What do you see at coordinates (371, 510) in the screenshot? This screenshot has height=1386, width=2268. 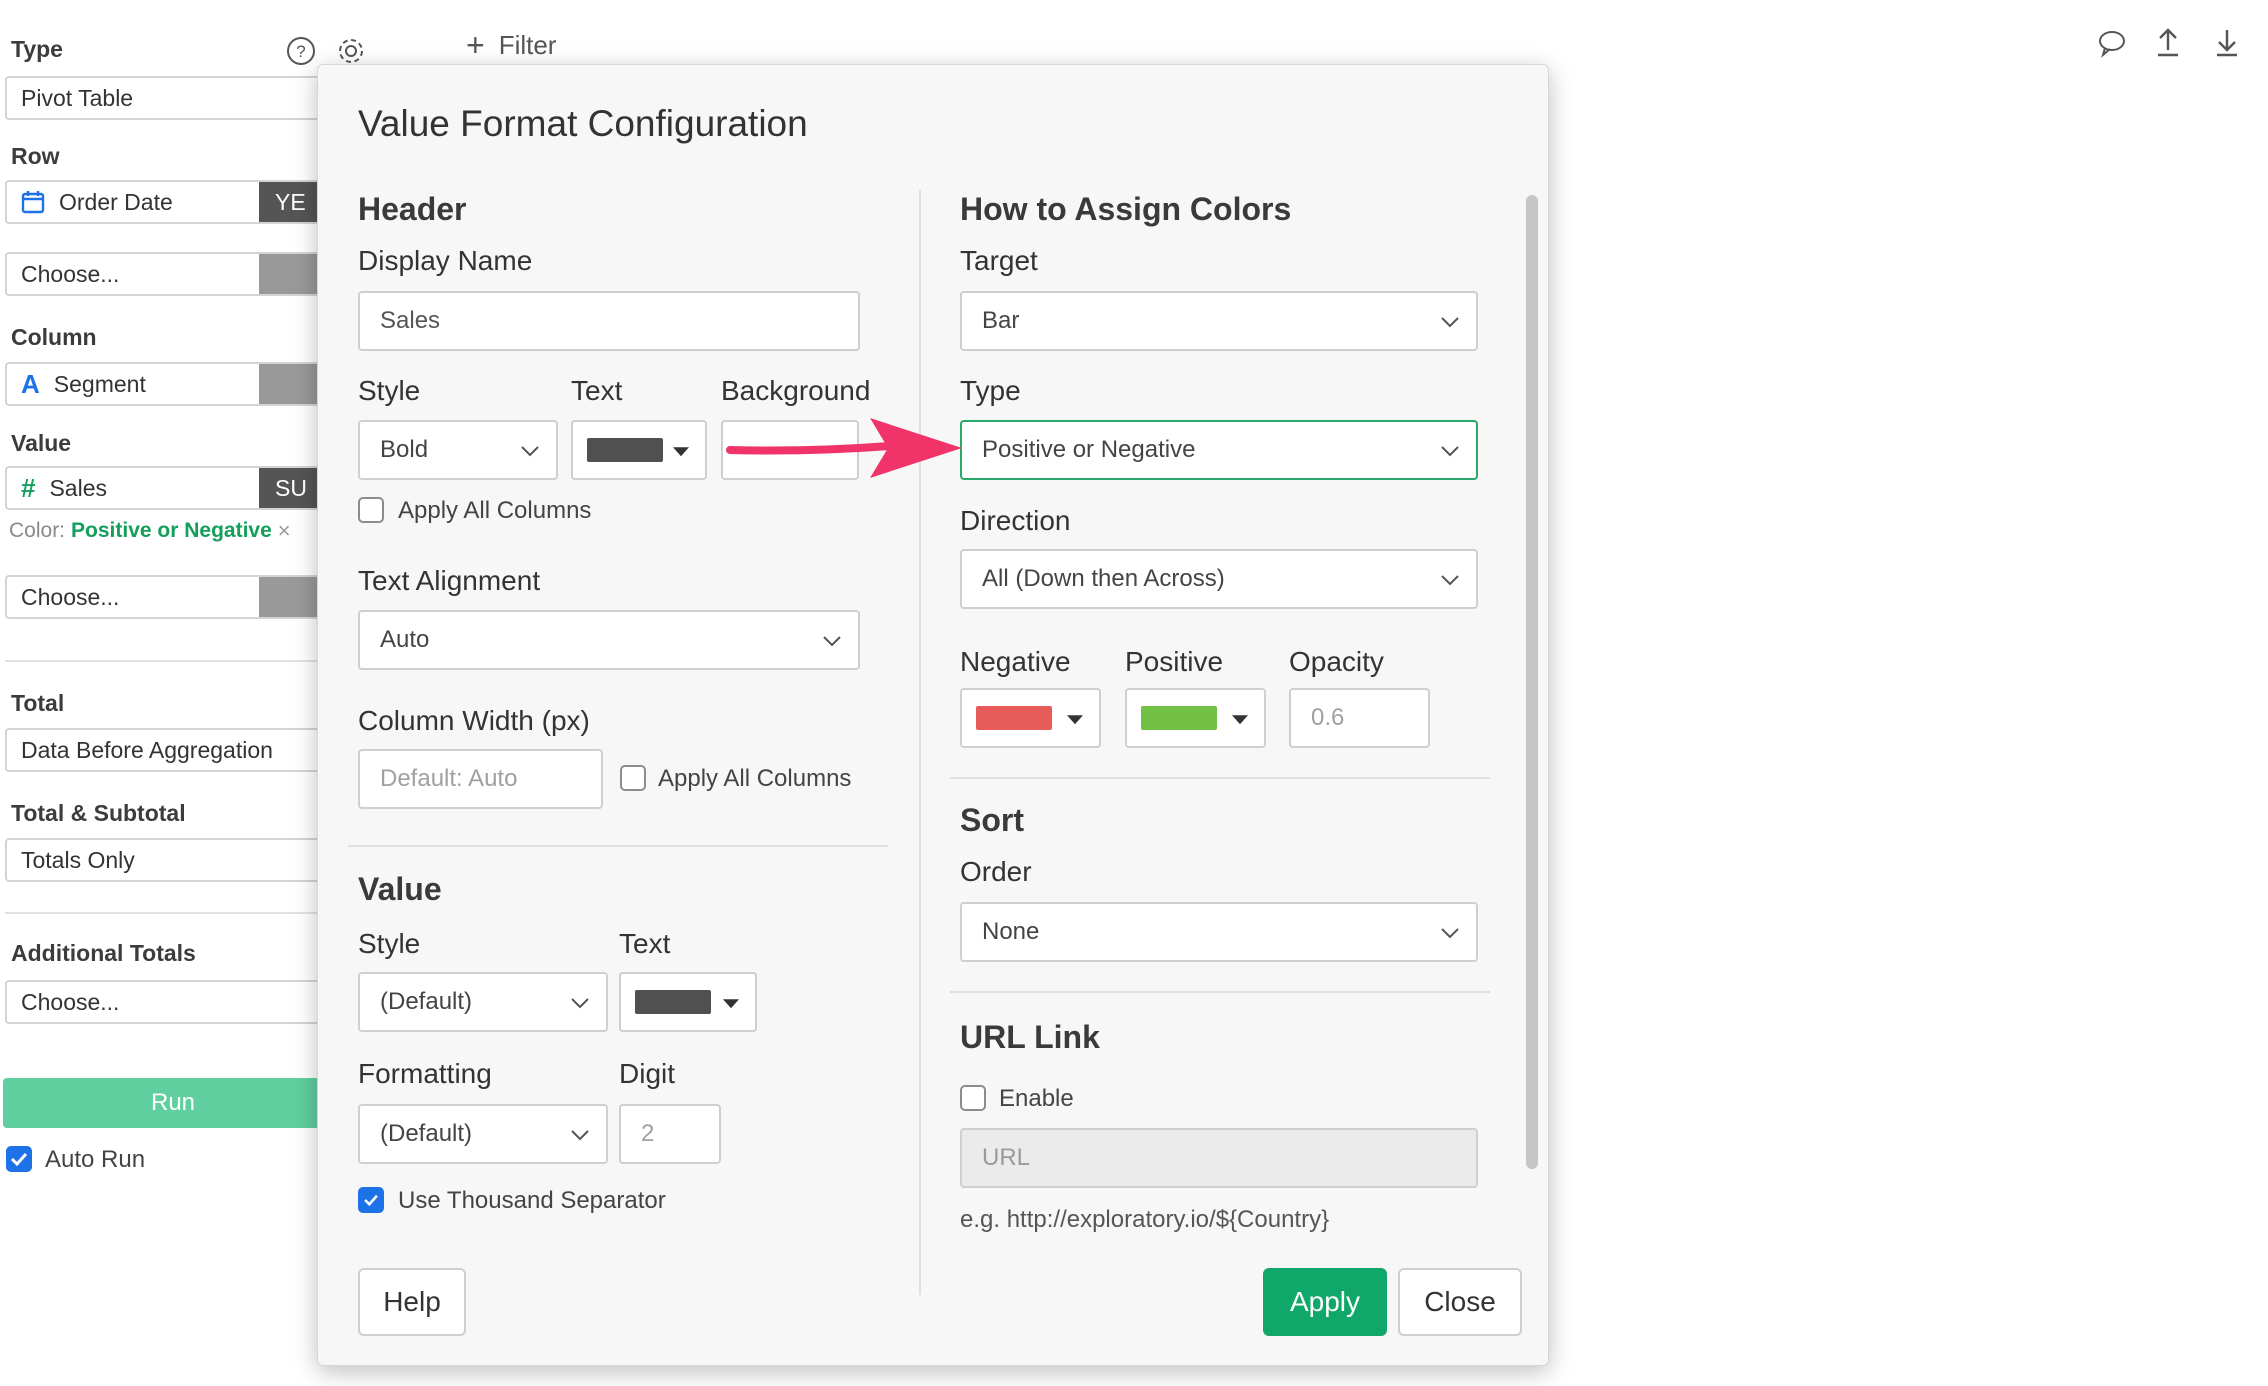 I see `header-apply-all-checkbox` at bounding box center [371, 510].